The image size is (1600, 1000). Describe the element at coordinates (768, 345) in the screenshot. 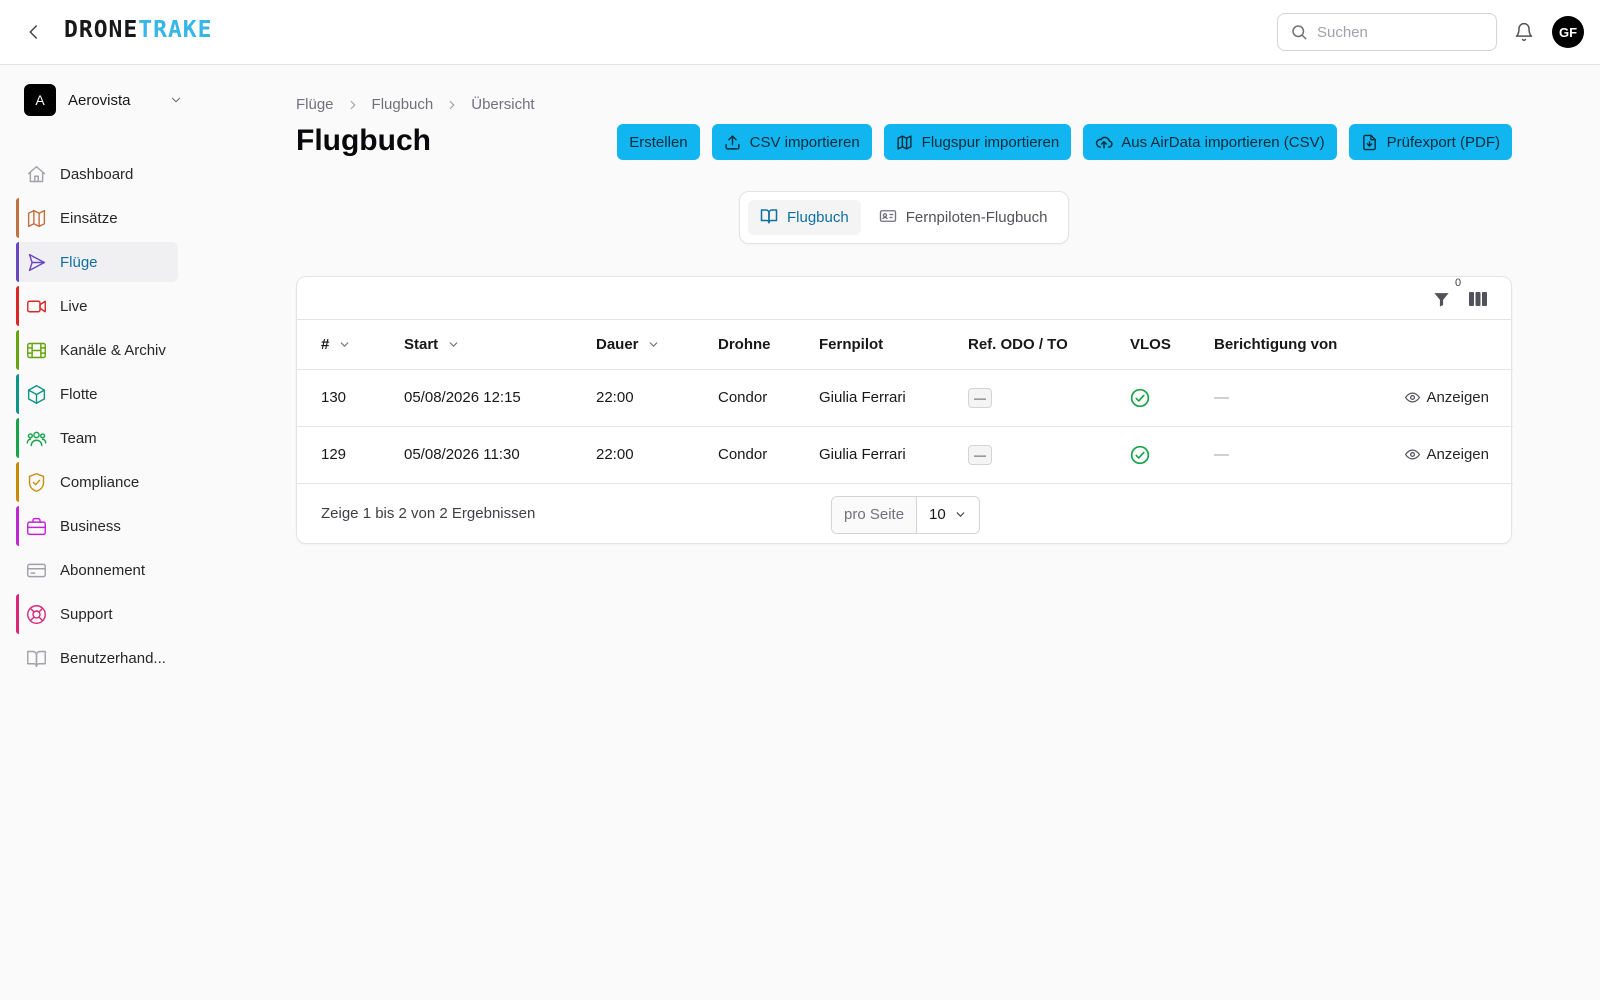

I see `col-header-drone: Drohne` at that location.